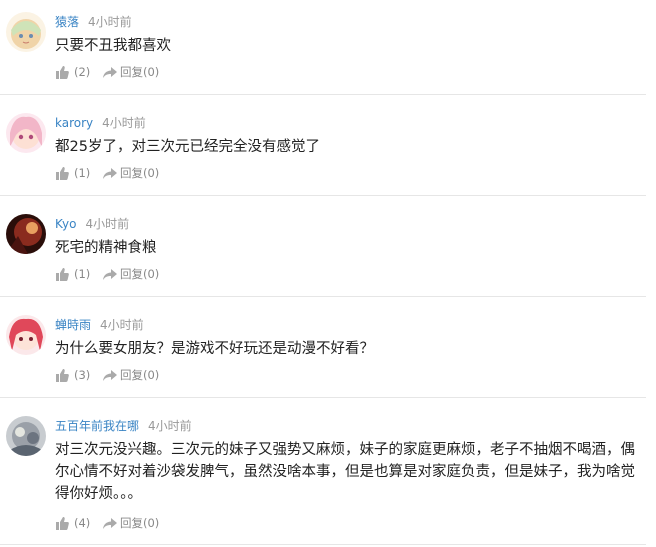 The width and height of the screenshot is (656, 547). I want to click on comment-meta: 蝉時雨 4小时前, so click(99, 324).